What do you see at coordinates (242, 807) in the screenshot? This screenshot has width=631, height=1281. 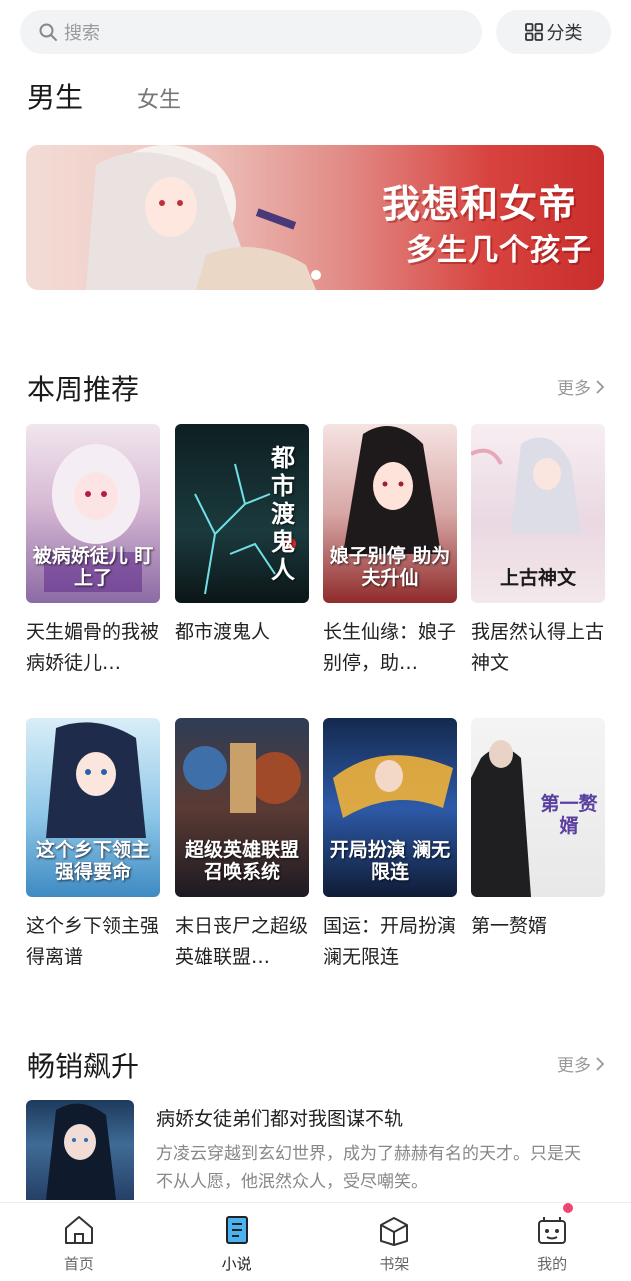 I see `book-cover: 超级英雄联盟 召唤系统` at bounding box center [242, 807].